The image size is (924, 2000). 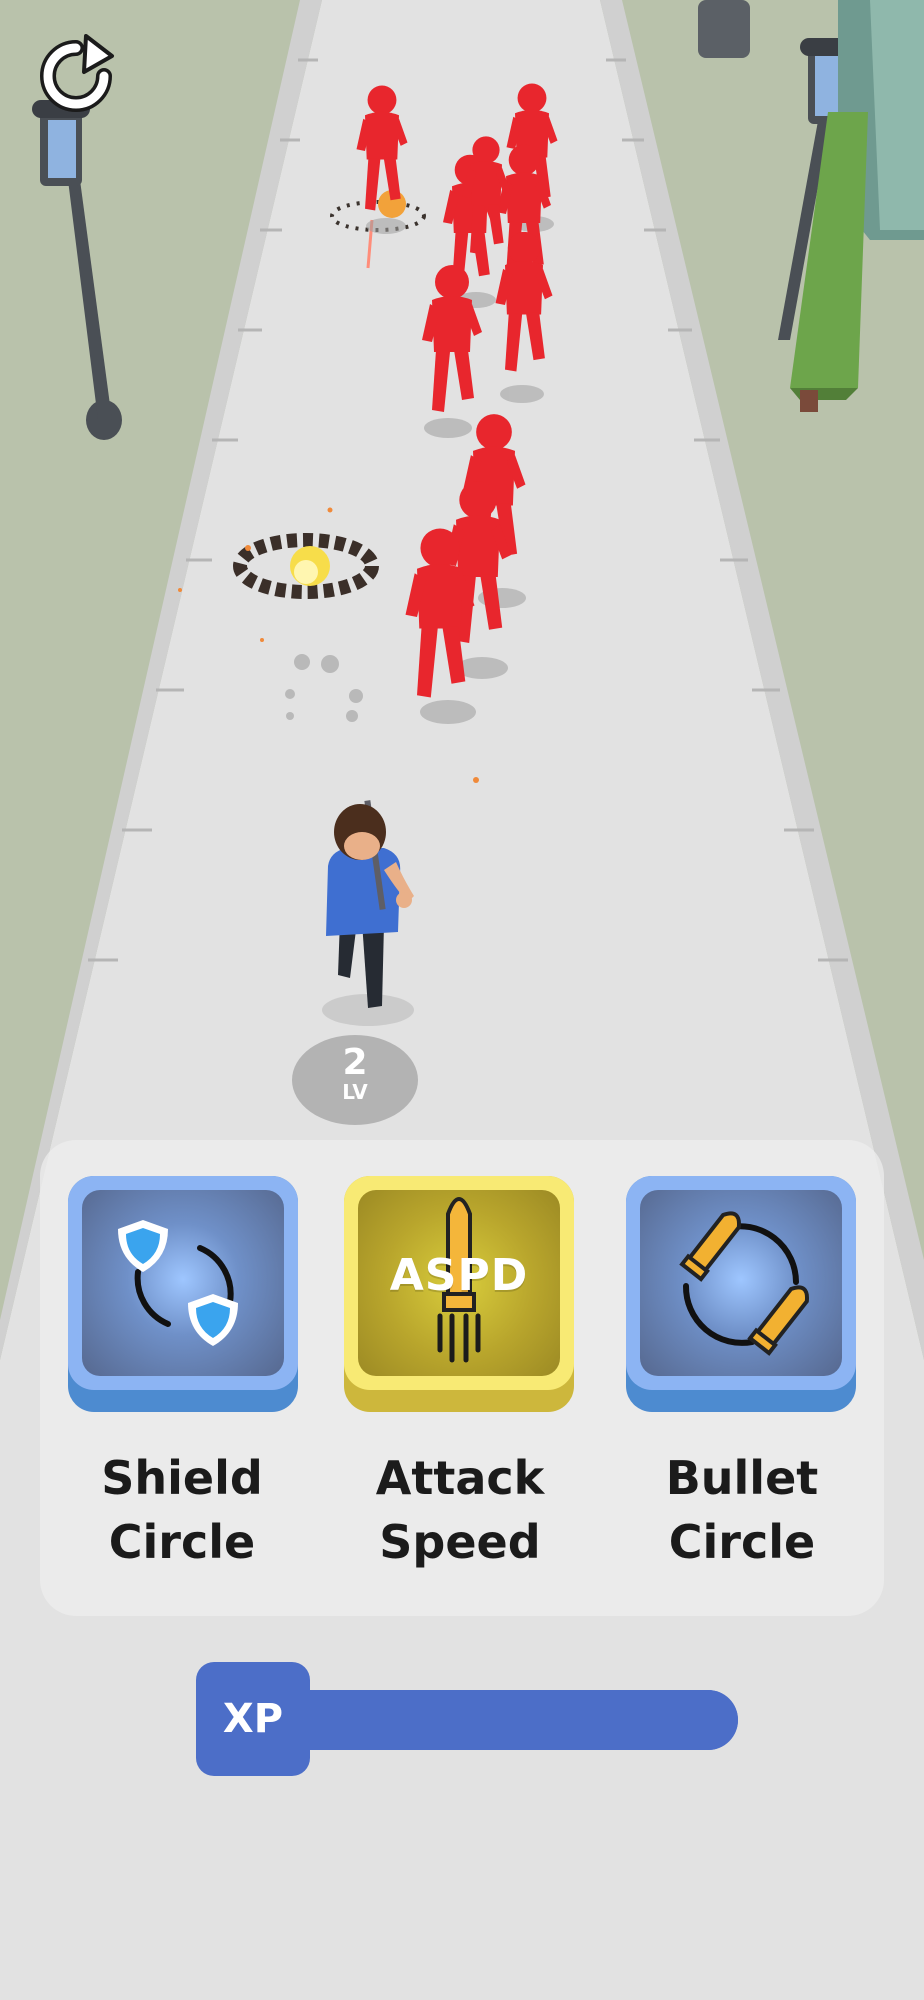 What do you see at coordinates (355, 1092) in the screenshot?
I see `level-label: LV` at bounding box center [355, 1092].